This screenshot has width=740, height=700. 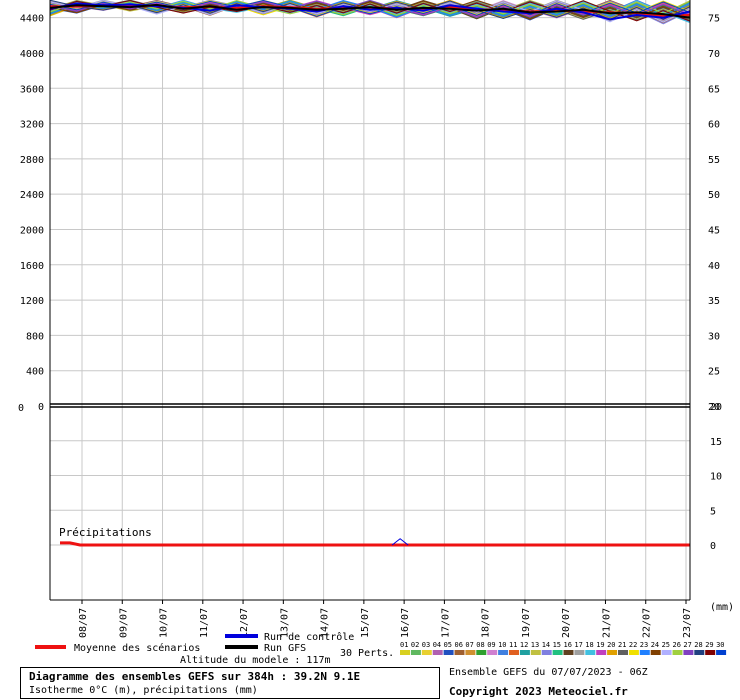 I want to click on x-tick-label: 23/07, so click(x=687, y=623).